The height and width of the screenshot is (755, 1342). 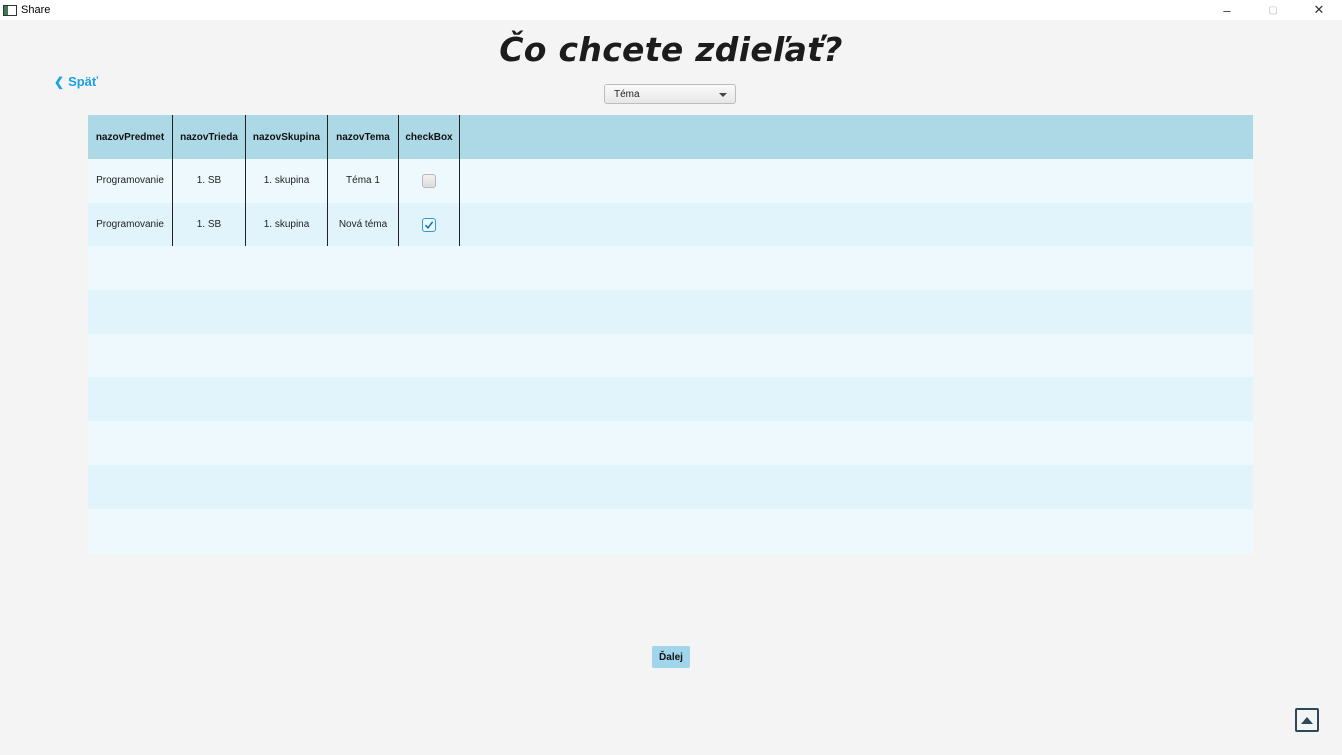 I want to click on share-type-select: Téma, so click(x=670, y=94).